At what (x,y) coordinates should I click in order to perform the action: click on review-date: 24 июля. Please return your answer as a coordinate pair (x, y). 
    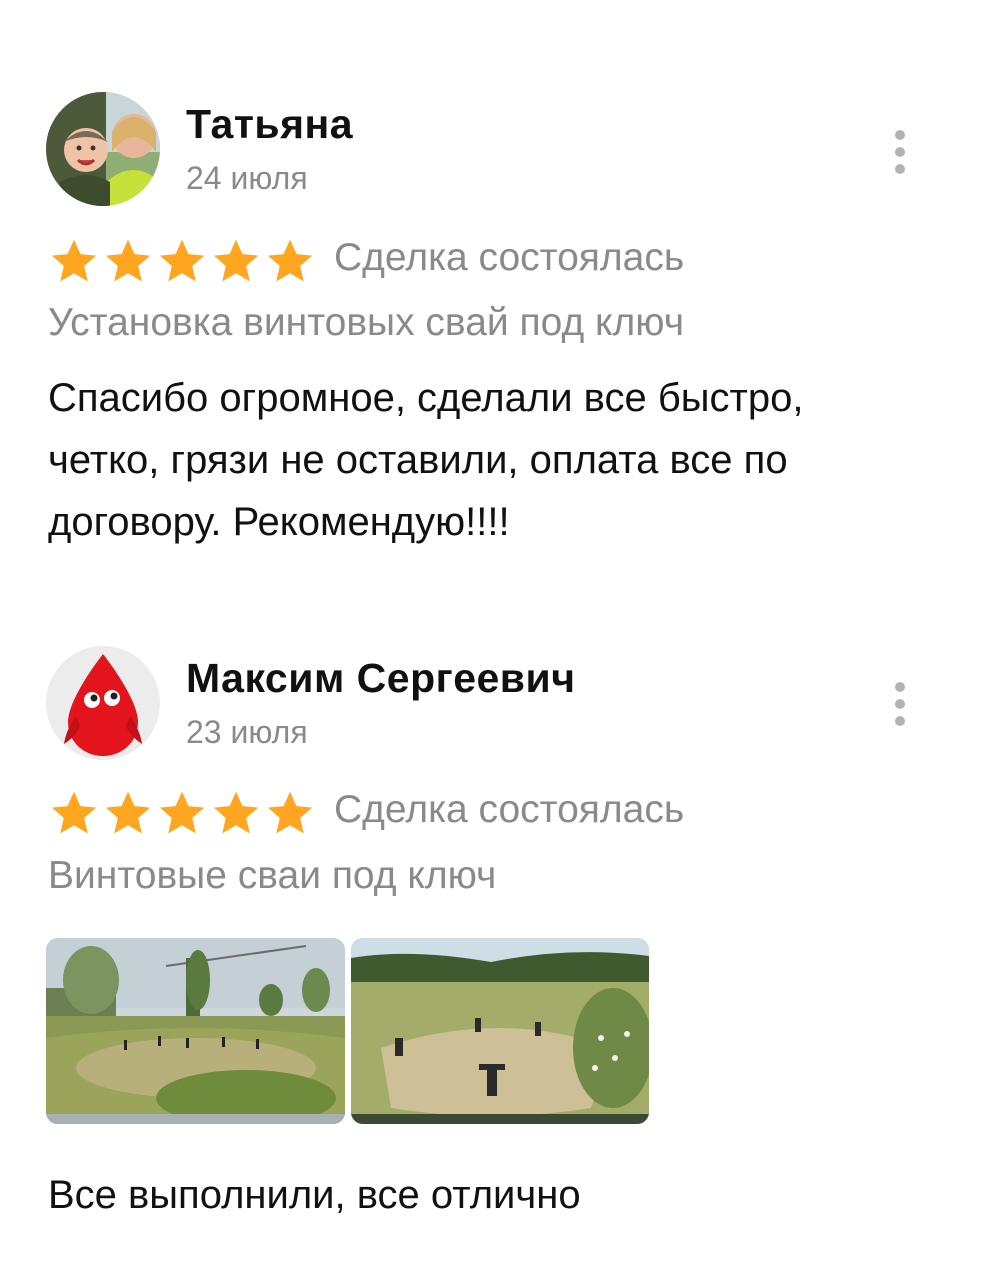
    Looking at the image, I should click on (247, 178).